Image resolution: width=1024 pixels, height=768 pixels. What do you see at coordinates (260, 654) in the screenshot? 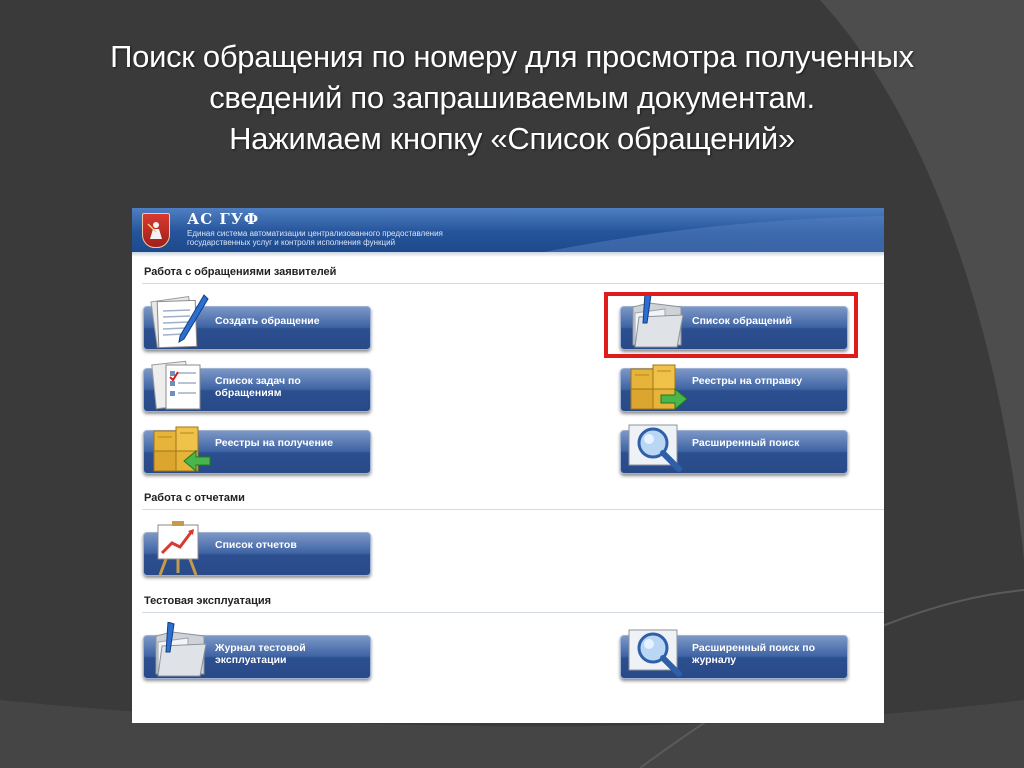
I see `test-journal-label: Журнал тестовой эксплуатации` at bounding box center [260, 654].